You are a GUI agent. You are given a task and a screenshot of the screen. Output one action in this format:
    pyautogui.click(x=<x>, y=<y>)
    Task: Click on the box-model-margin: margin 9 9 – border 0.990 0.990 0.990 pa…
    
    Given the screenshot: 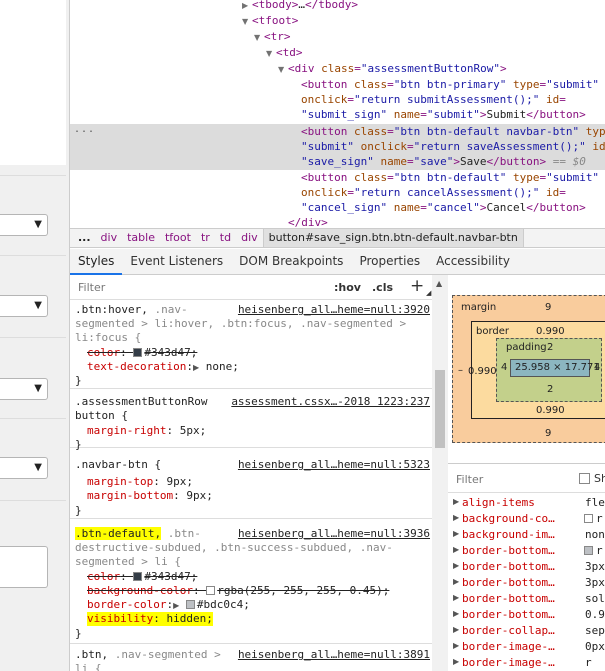 What is the action you would take?
    pyautogui.click(x=528, y=369)
    